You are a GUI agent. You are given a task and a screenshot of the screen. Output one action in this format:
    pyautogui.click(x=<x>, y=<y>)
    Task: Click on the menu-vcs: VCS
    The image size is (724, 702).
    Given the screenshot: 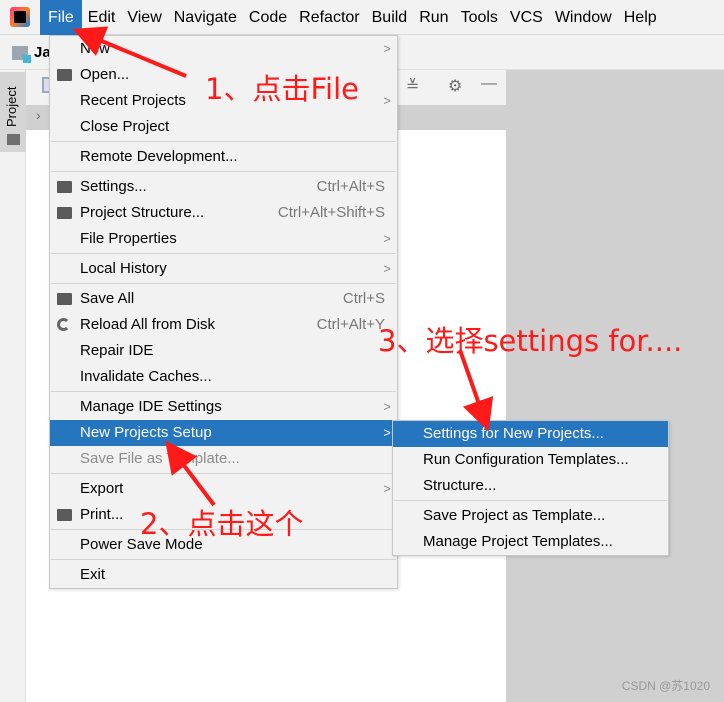 What is the action you would take?
    pyautogui.click(x=526, y=17)
    